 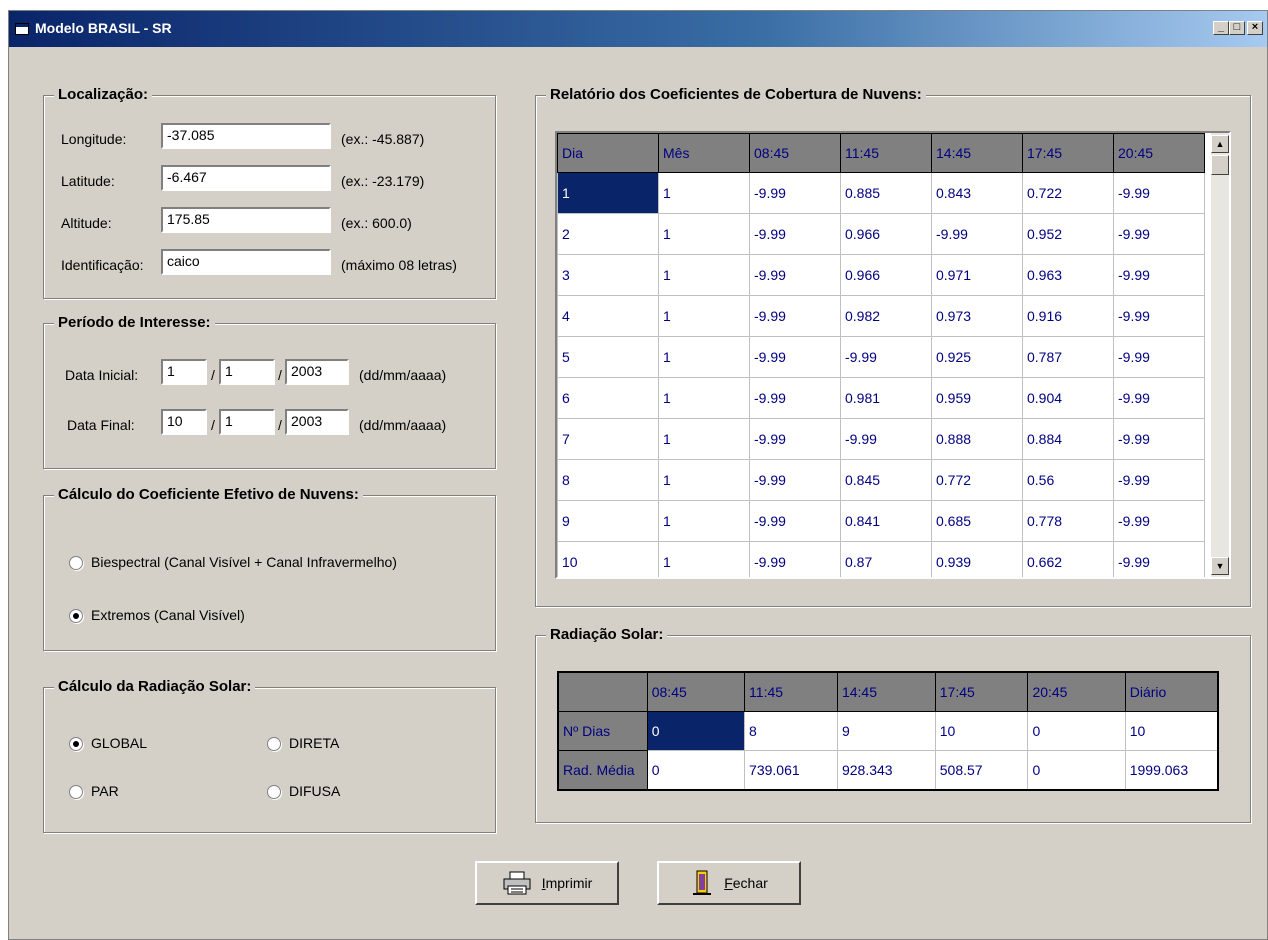 What do you see at coordinates (608, 153) in the screenshot?
I see `column-header: Dia` at bounding box center [608, 153].